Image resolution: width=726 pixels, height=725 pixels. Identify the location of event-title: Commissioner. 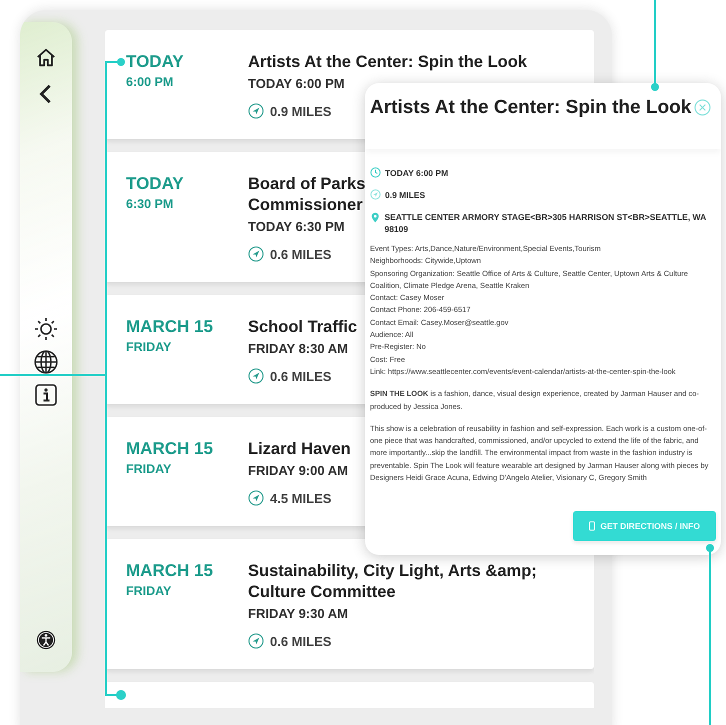
(306, 205).